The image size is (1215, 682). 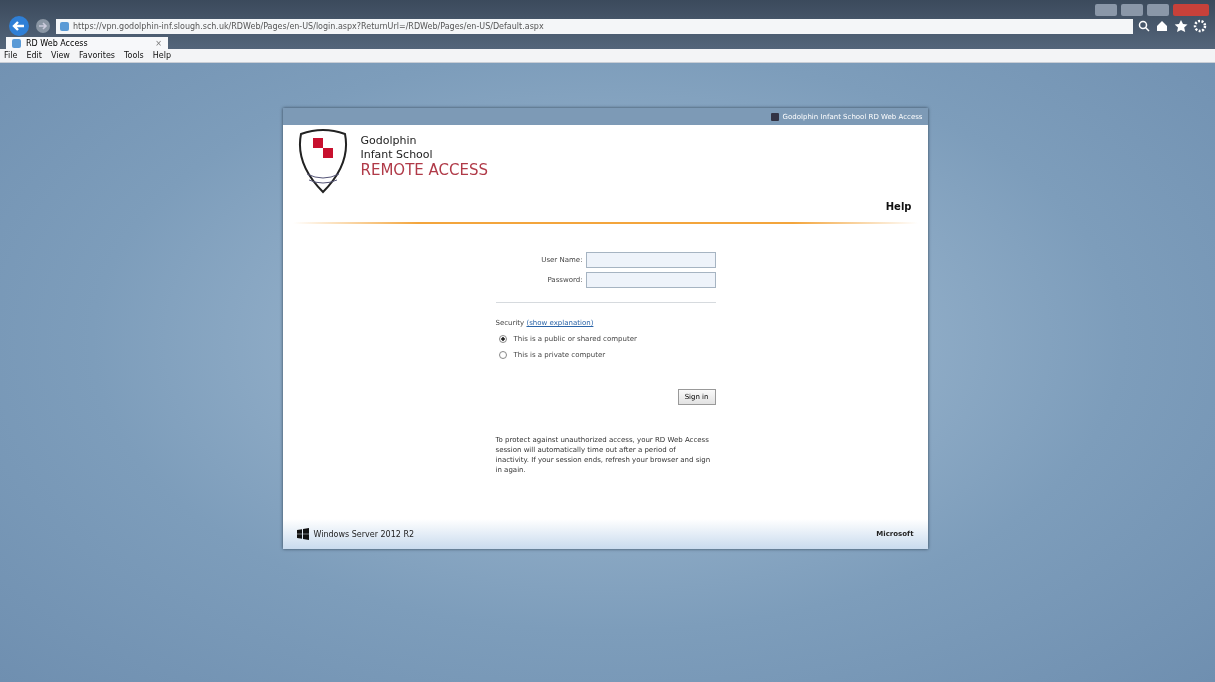 I want to click on school-name: Infant School, so click(x=397, y=155).